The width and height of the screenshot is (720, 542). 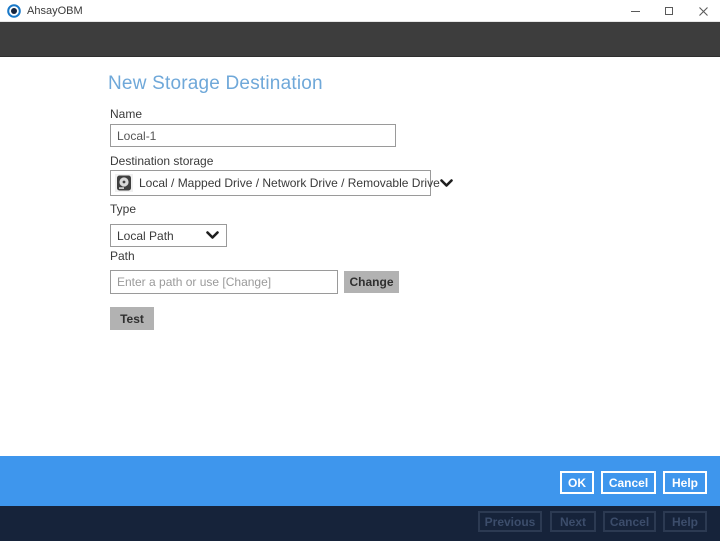 I want to click on minimize-button, so click(x=635, y=11).